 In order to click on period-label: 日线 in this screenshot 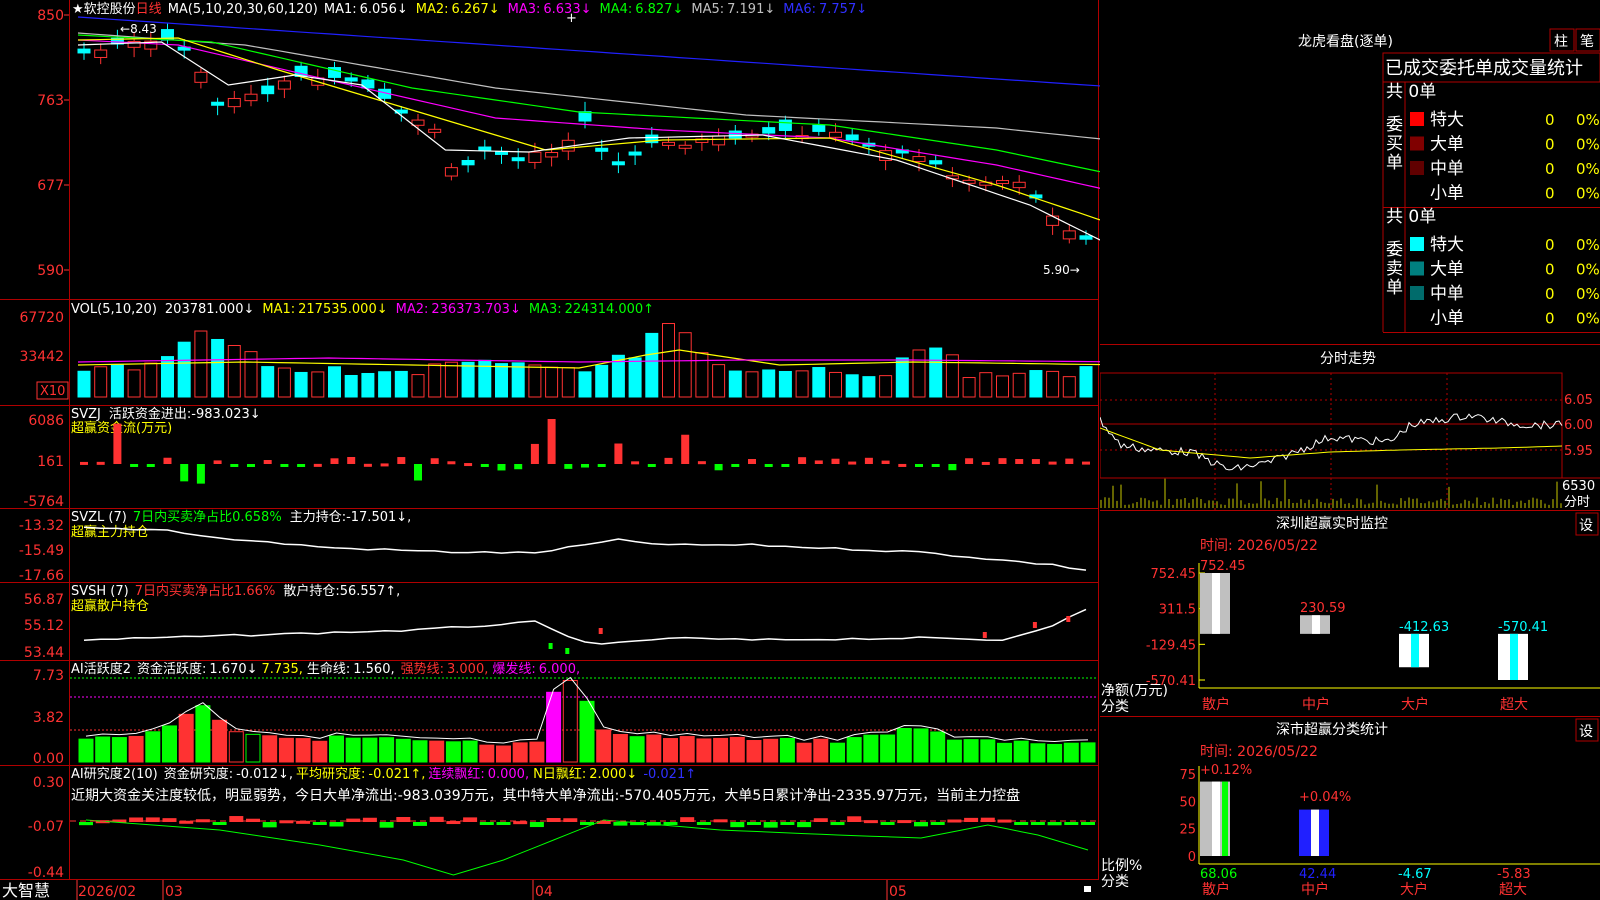, I will do `click(149, 9)`.